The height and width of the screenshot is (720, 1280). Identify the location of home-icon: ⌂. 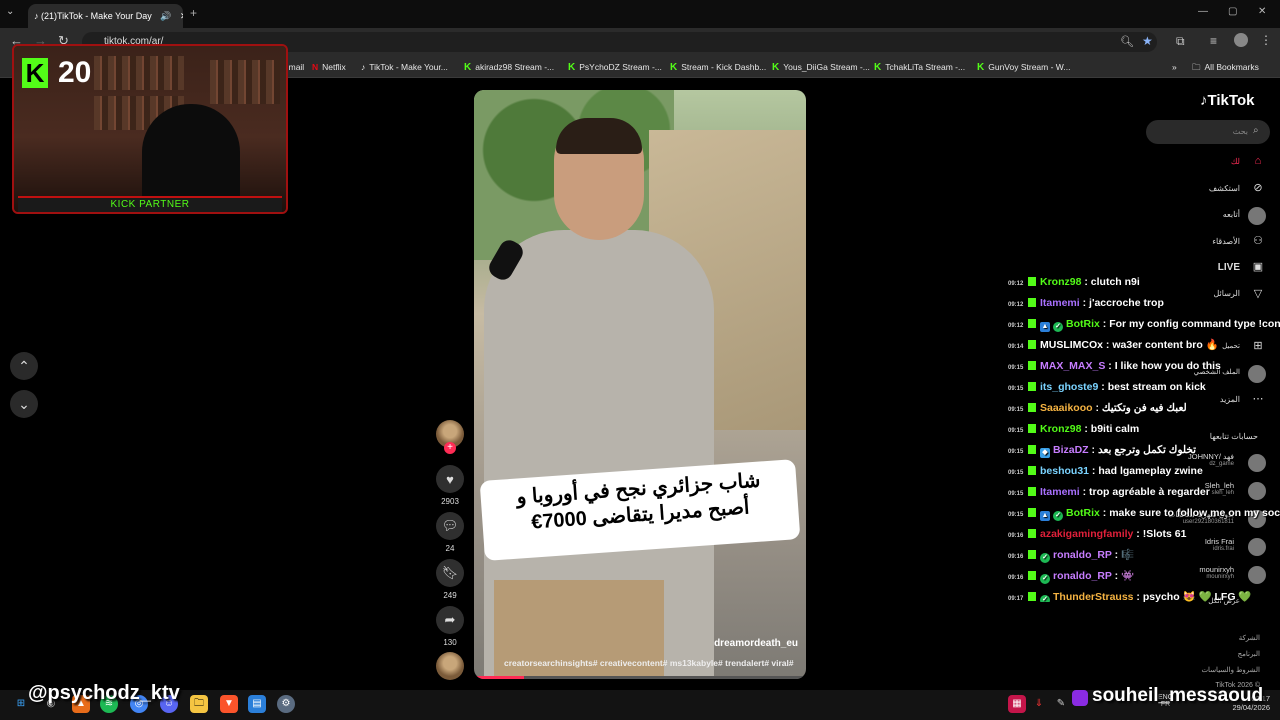
(1258, 163).